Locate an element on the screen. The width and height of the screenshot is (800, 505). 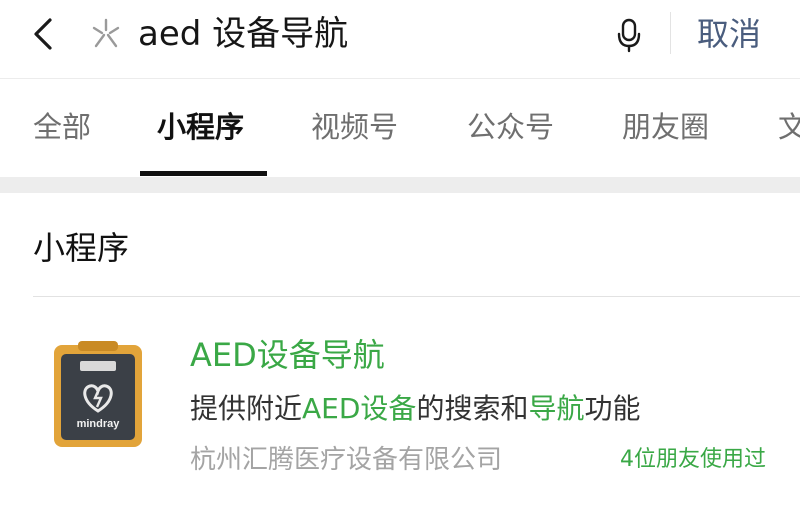
device-brand-label: mindray is located at coordinates (99, 424).